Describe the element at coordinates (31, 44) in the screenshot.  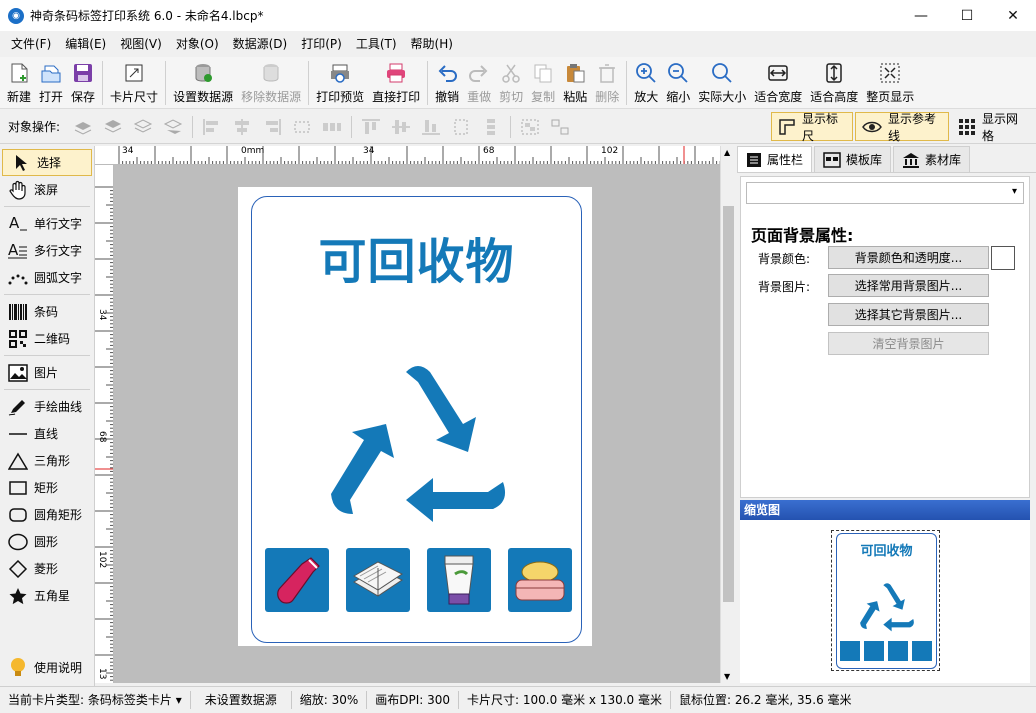
I see `menu-file: 文件(F)` at that location.